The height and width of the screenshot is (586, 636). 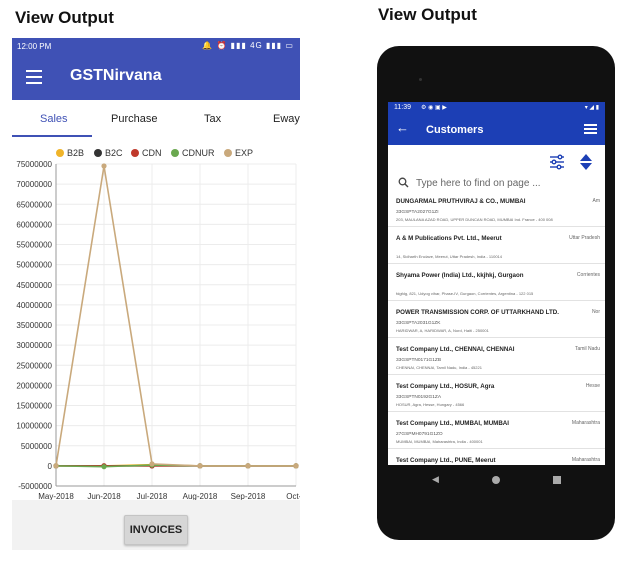 What do you see at coordinates (35, 486) in the screenshot?
I see `y-tick-label: -5000000` at bounding box center [35, 486].